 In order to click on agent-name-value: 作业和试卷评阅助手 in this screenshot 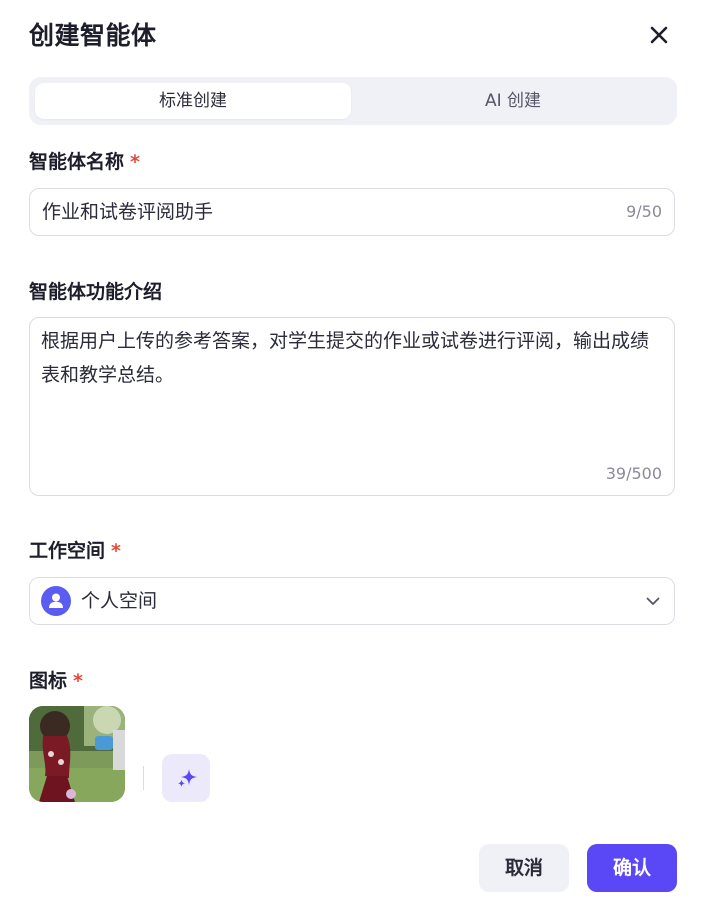, I will do `click(128, 212)`.